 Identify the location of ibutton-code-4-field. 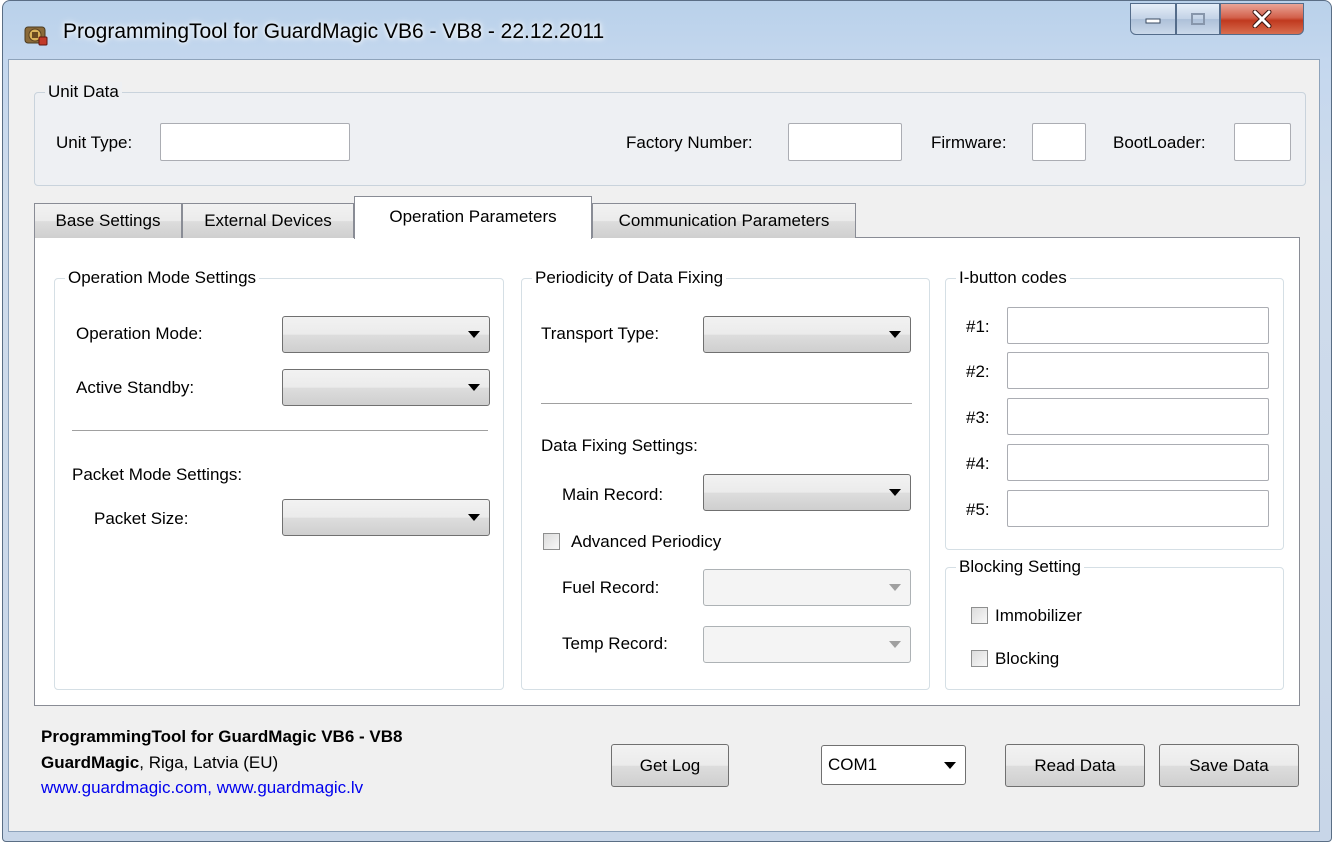
(1138, 462).